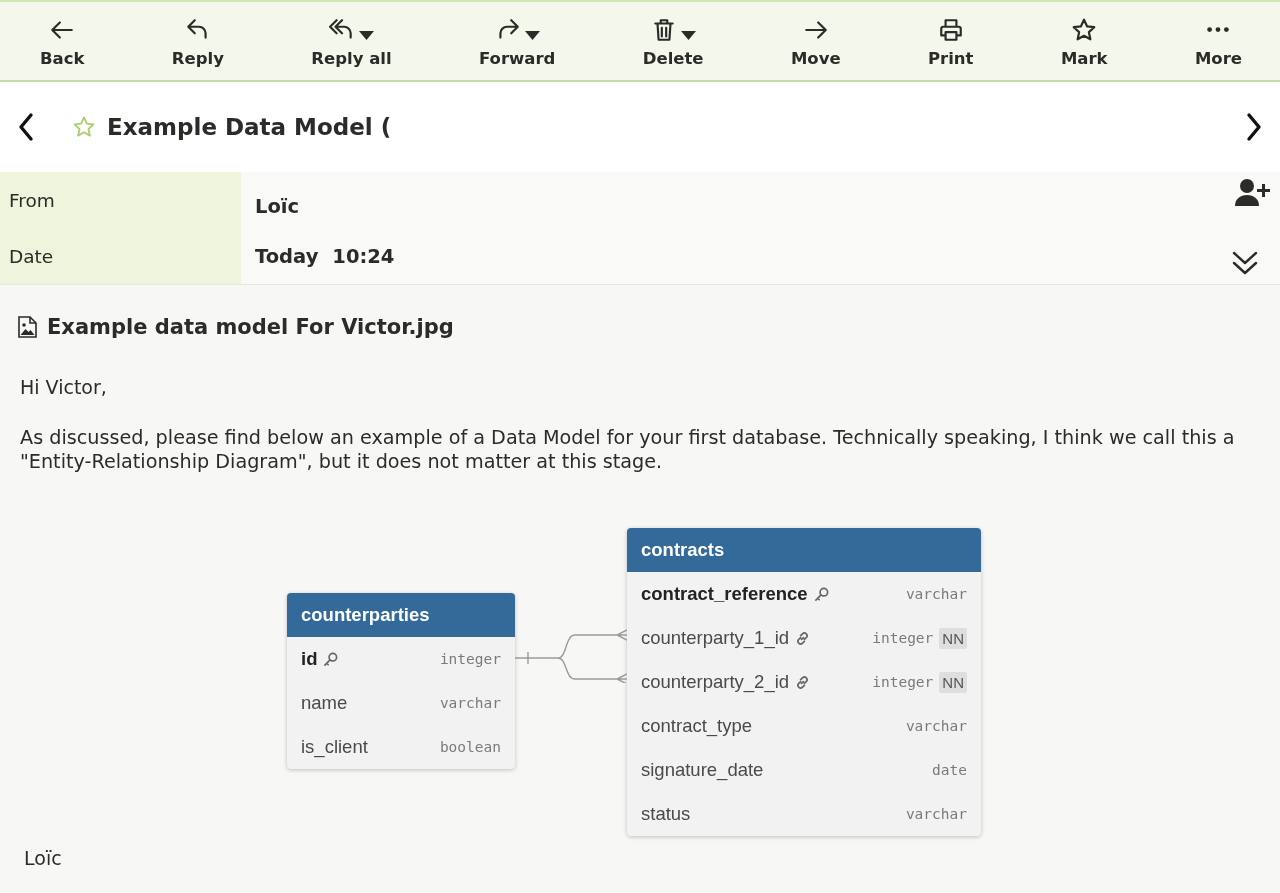  What do you see at coordinates (815, 41) in the screenshot?
I see `toolbar-button: Move` at bounding box center [815, 41].